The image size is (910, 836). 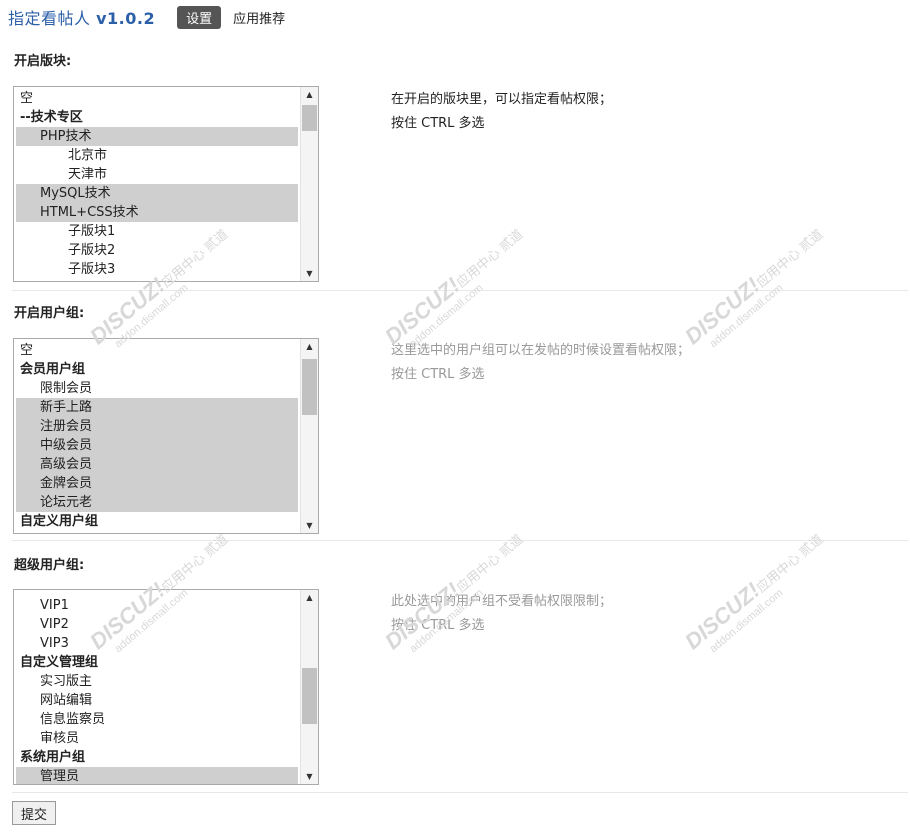 What do you see at coordinates (157, 174) in the screenshot?
I see `option-subforum: 天津市` at bounding box center [157, 174].